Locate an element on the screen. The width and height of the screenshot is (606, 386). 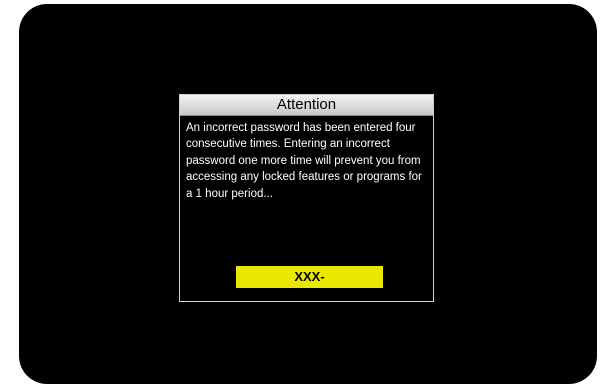
pin-entry-field: XXX- is located at coordinates (309, 277).